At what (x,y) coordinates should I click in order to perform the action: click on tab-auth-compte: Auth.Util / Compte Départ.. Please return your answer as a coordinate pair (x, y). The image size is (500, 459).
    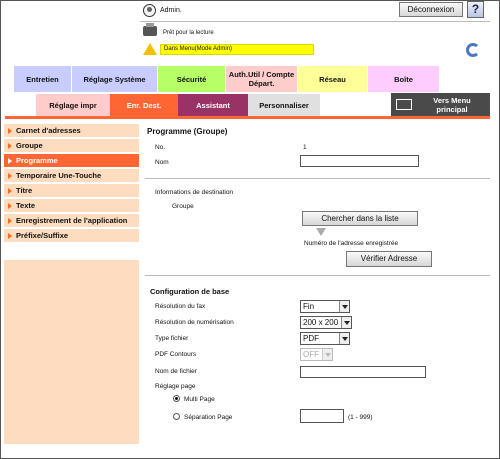
    Looking at the image, I should click on (262, 79).